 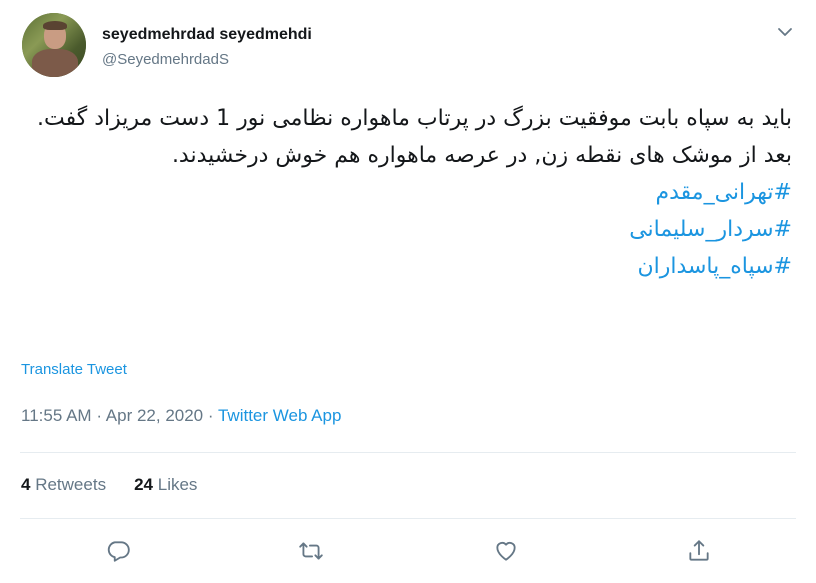 I want to click on likes-stat: 24 Likes, so click(x=165, y=484).